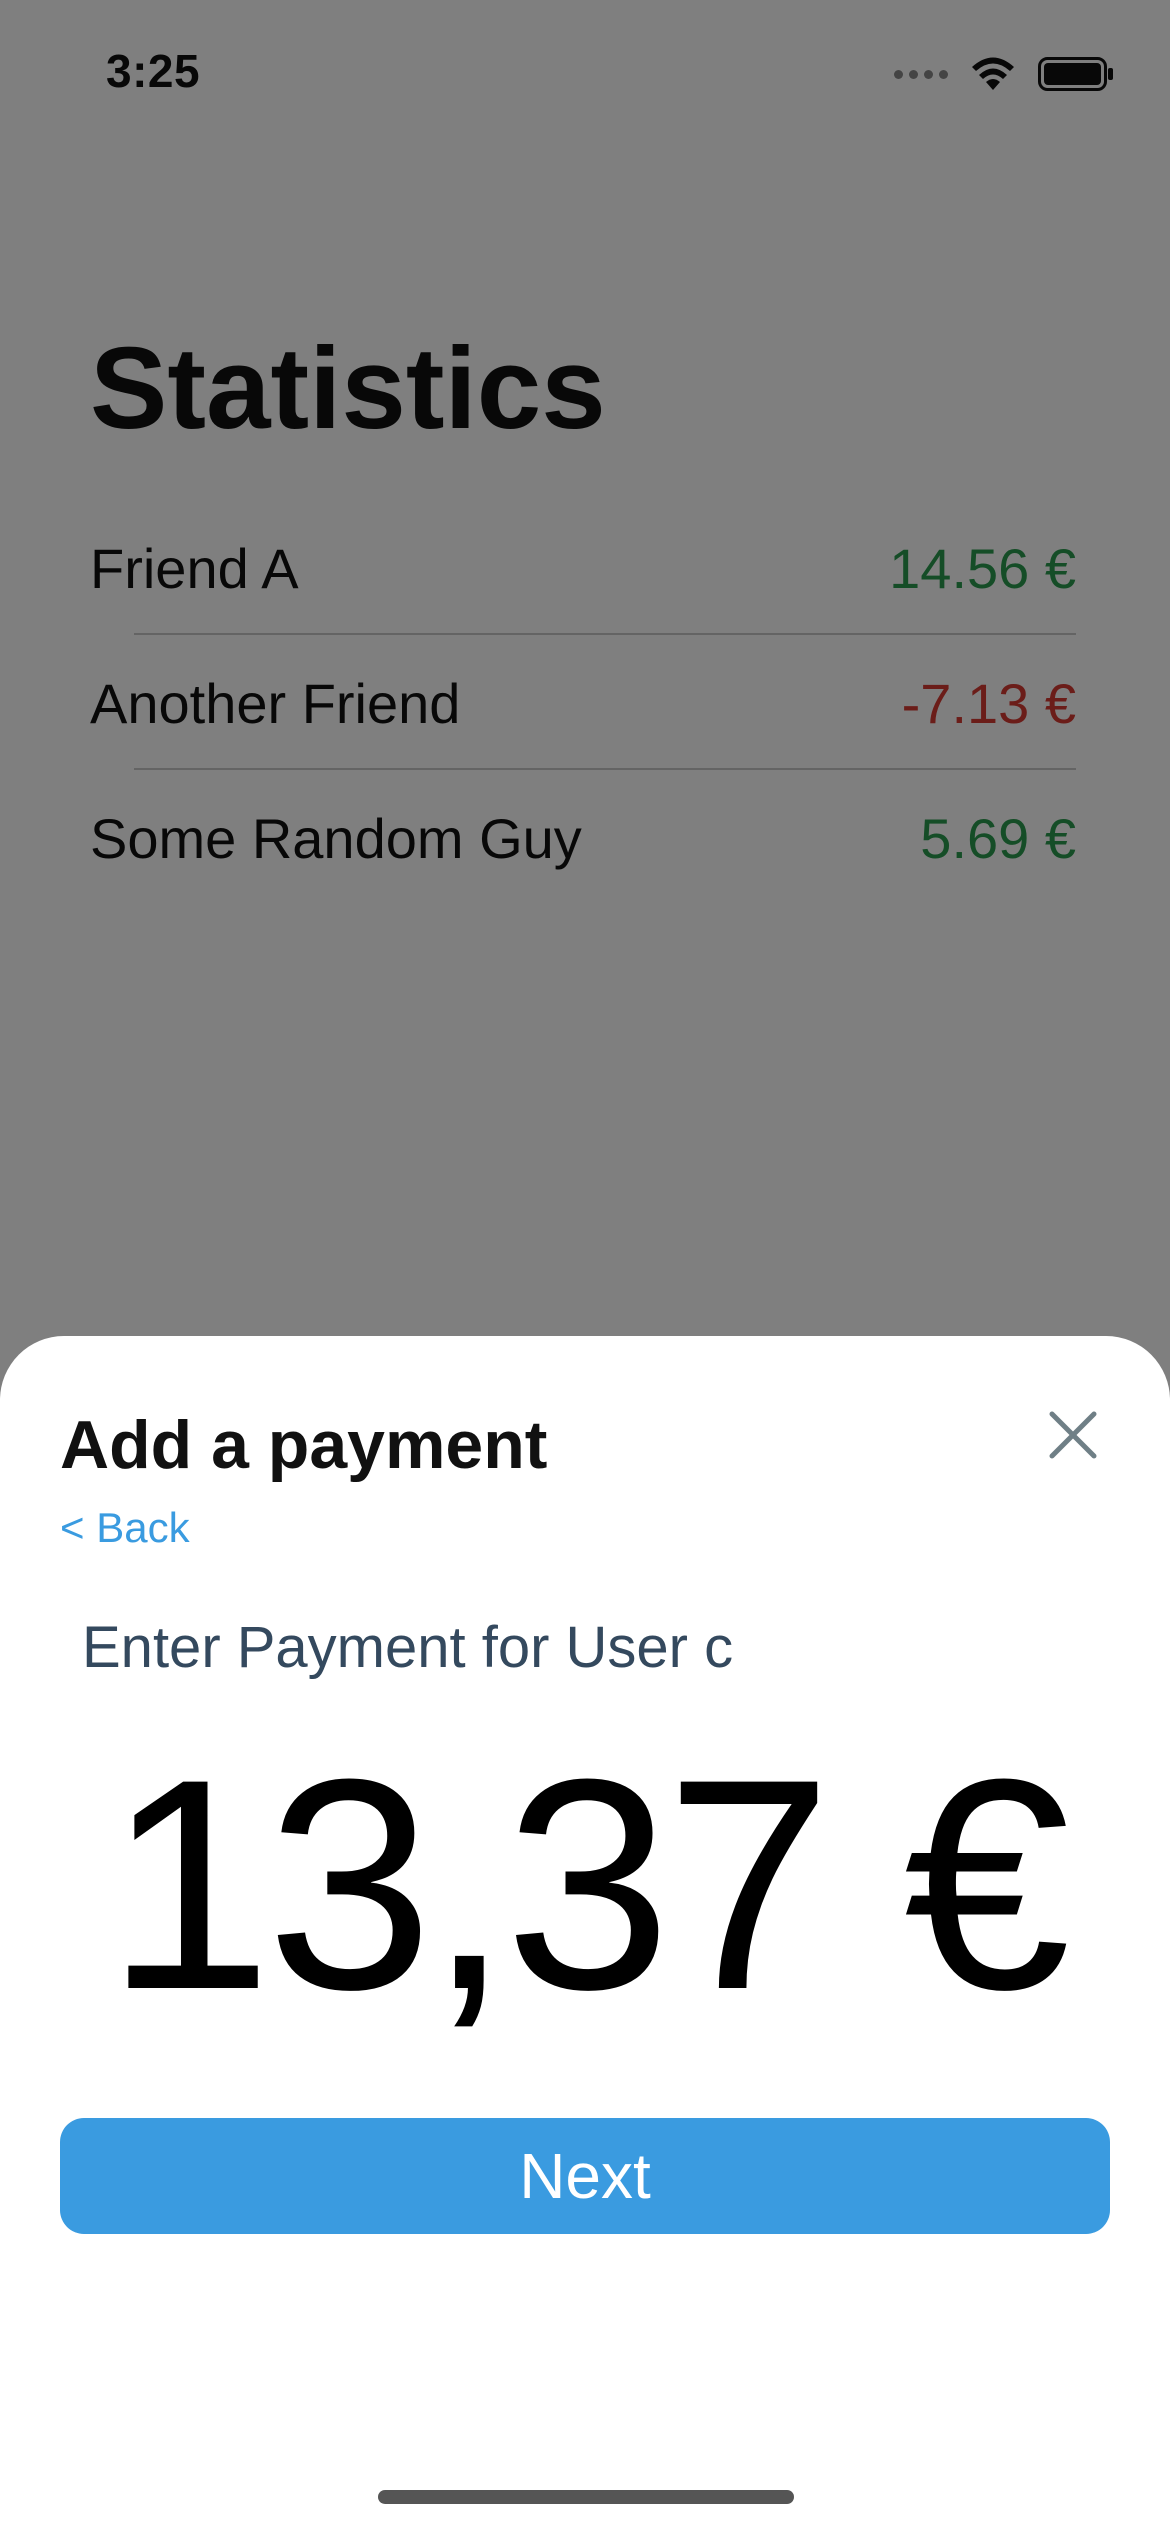 The width and height of the screenshot is (1170, 2532). Describe the element at coordinates (585, 2176) in the screenshot. I see `next-button: Next` at that location.